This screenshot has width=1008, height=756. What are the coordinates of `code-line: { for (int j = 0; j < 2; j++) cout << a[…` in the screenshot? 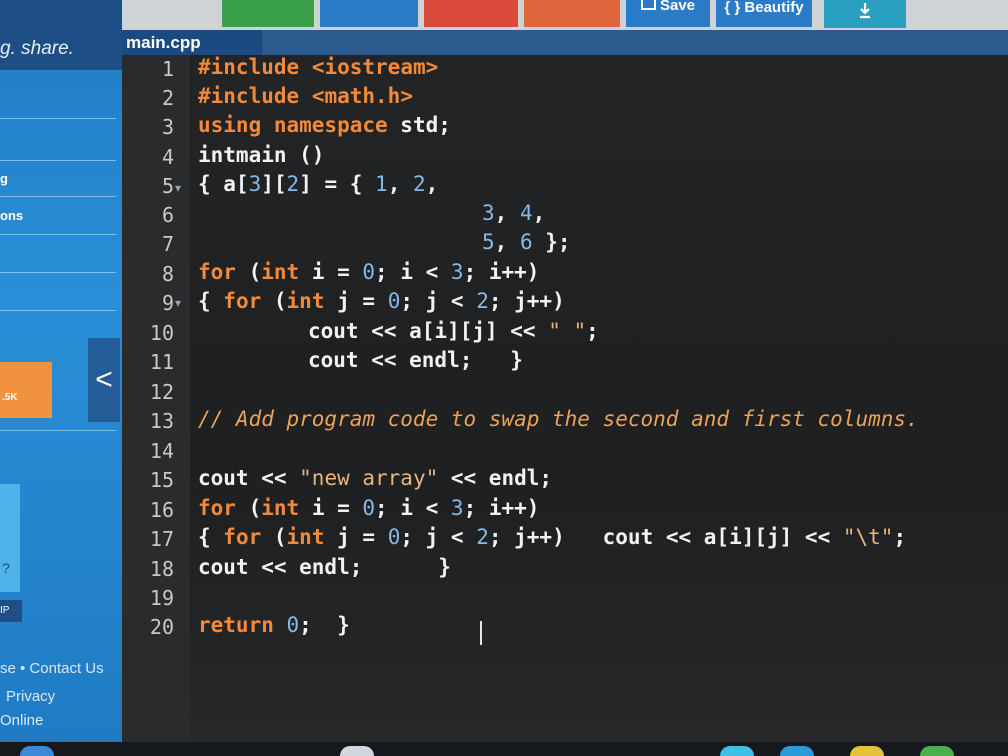 It's located at (552, 537).